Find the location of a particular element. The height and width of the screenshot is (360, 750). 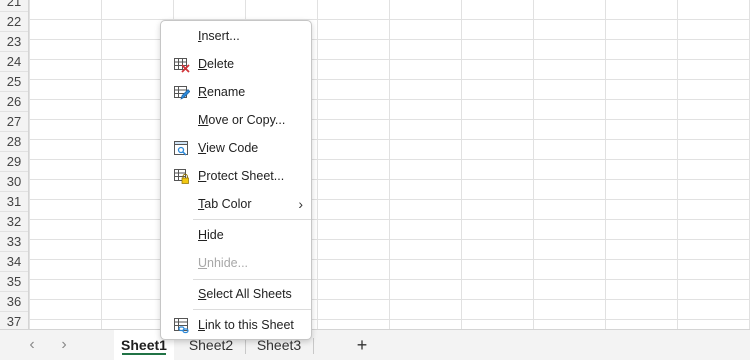

row-number: 31 is located at coordinates (14, 202).